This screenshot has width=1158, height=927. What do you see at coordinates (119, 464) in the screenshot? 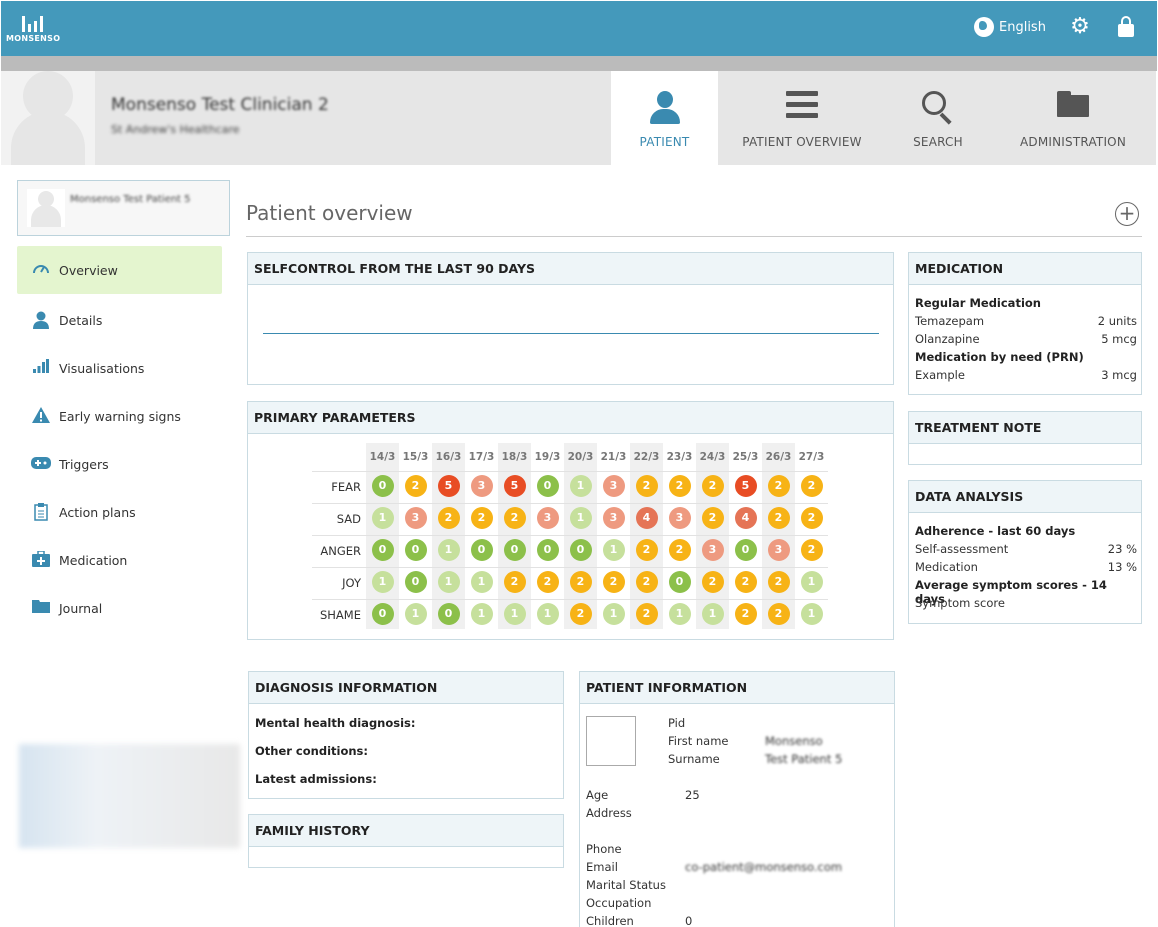
I see `sidebar-item-triggers: Triggers` at bounding box center [119, 464].